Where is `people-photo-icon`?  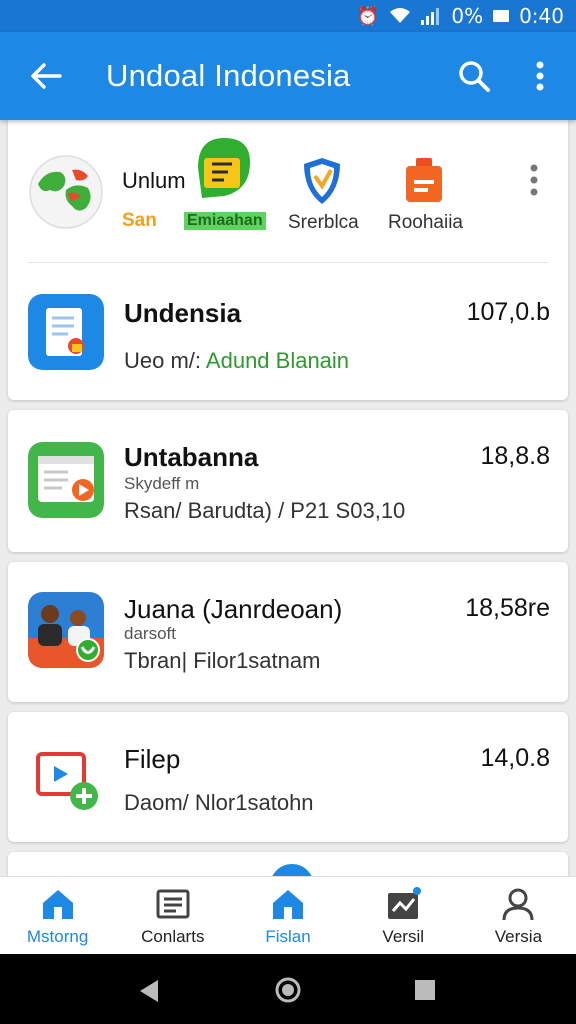 people-photo-icon is located at coordinates (66, 630).